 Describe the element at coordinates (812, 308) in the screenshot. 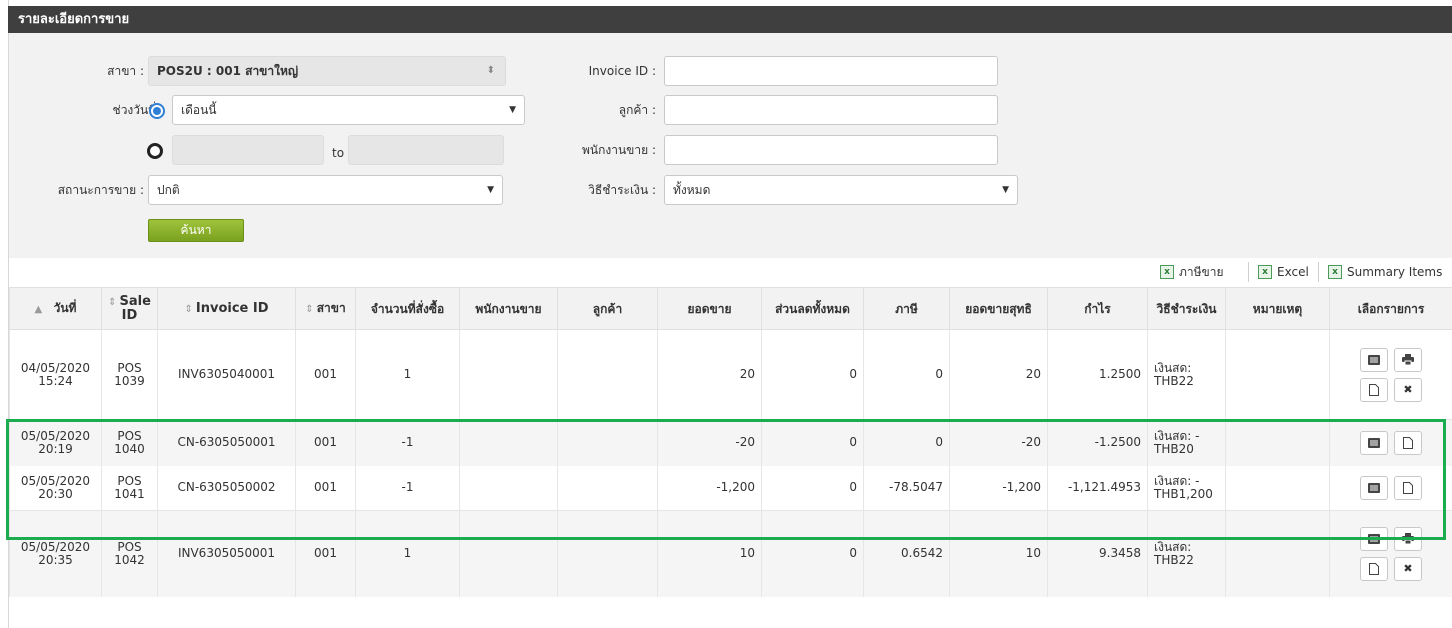

I see `col-discount: ส่วนลดทั้งหมด` at that location.